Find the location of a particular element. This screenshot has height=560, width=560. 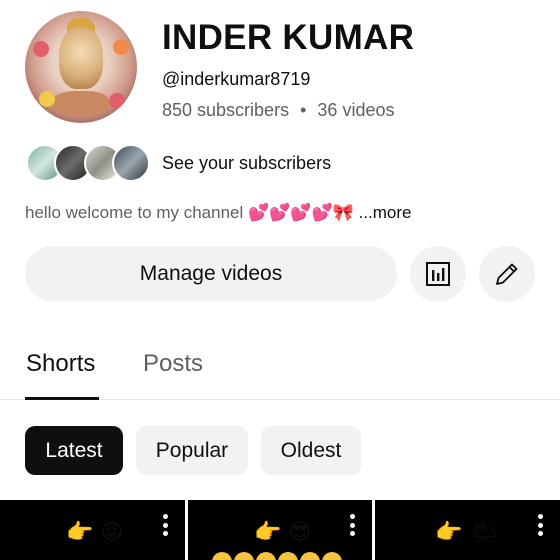

subscriber-count: 850 subscribers is located at coordinates (226, 110).